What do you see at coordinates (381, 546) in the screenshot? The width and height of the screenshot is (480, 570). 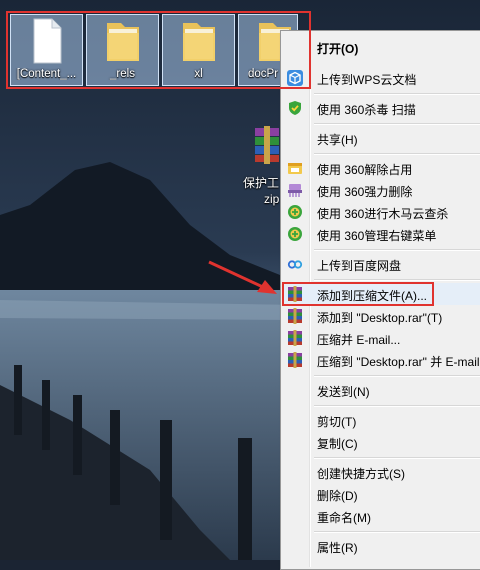 I see `menu-item-properties: 属性(R)` at bounding box center [381, 546].